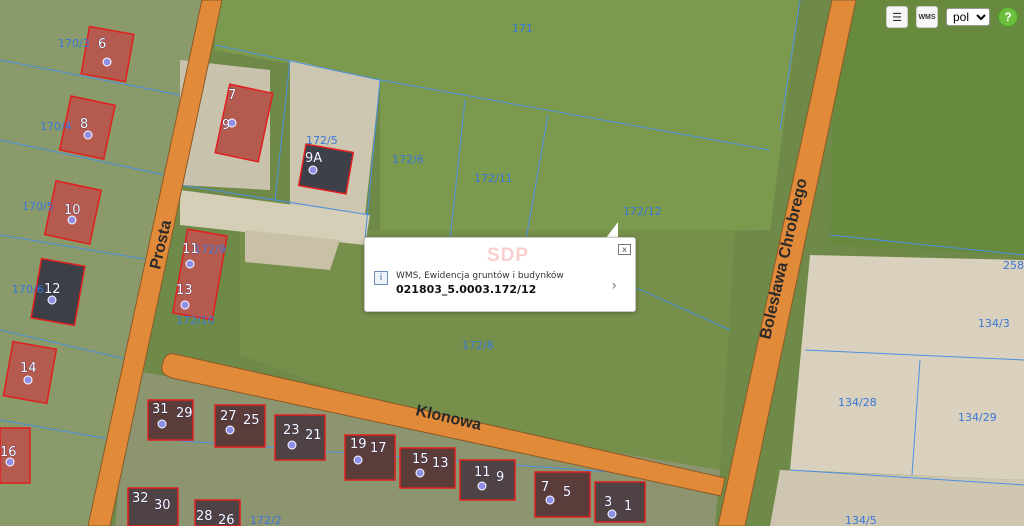 This screenshot has height=526, width=1024. I want to click on house-number: 21, so click(313, 435).